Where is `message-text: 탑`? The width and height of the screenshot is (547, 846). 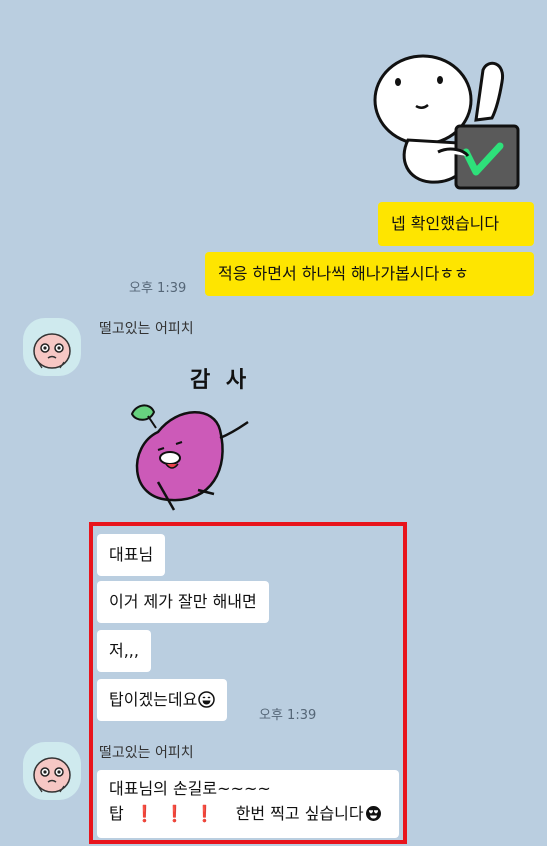
message-text: 탑 is located at coordinates (116, 813).